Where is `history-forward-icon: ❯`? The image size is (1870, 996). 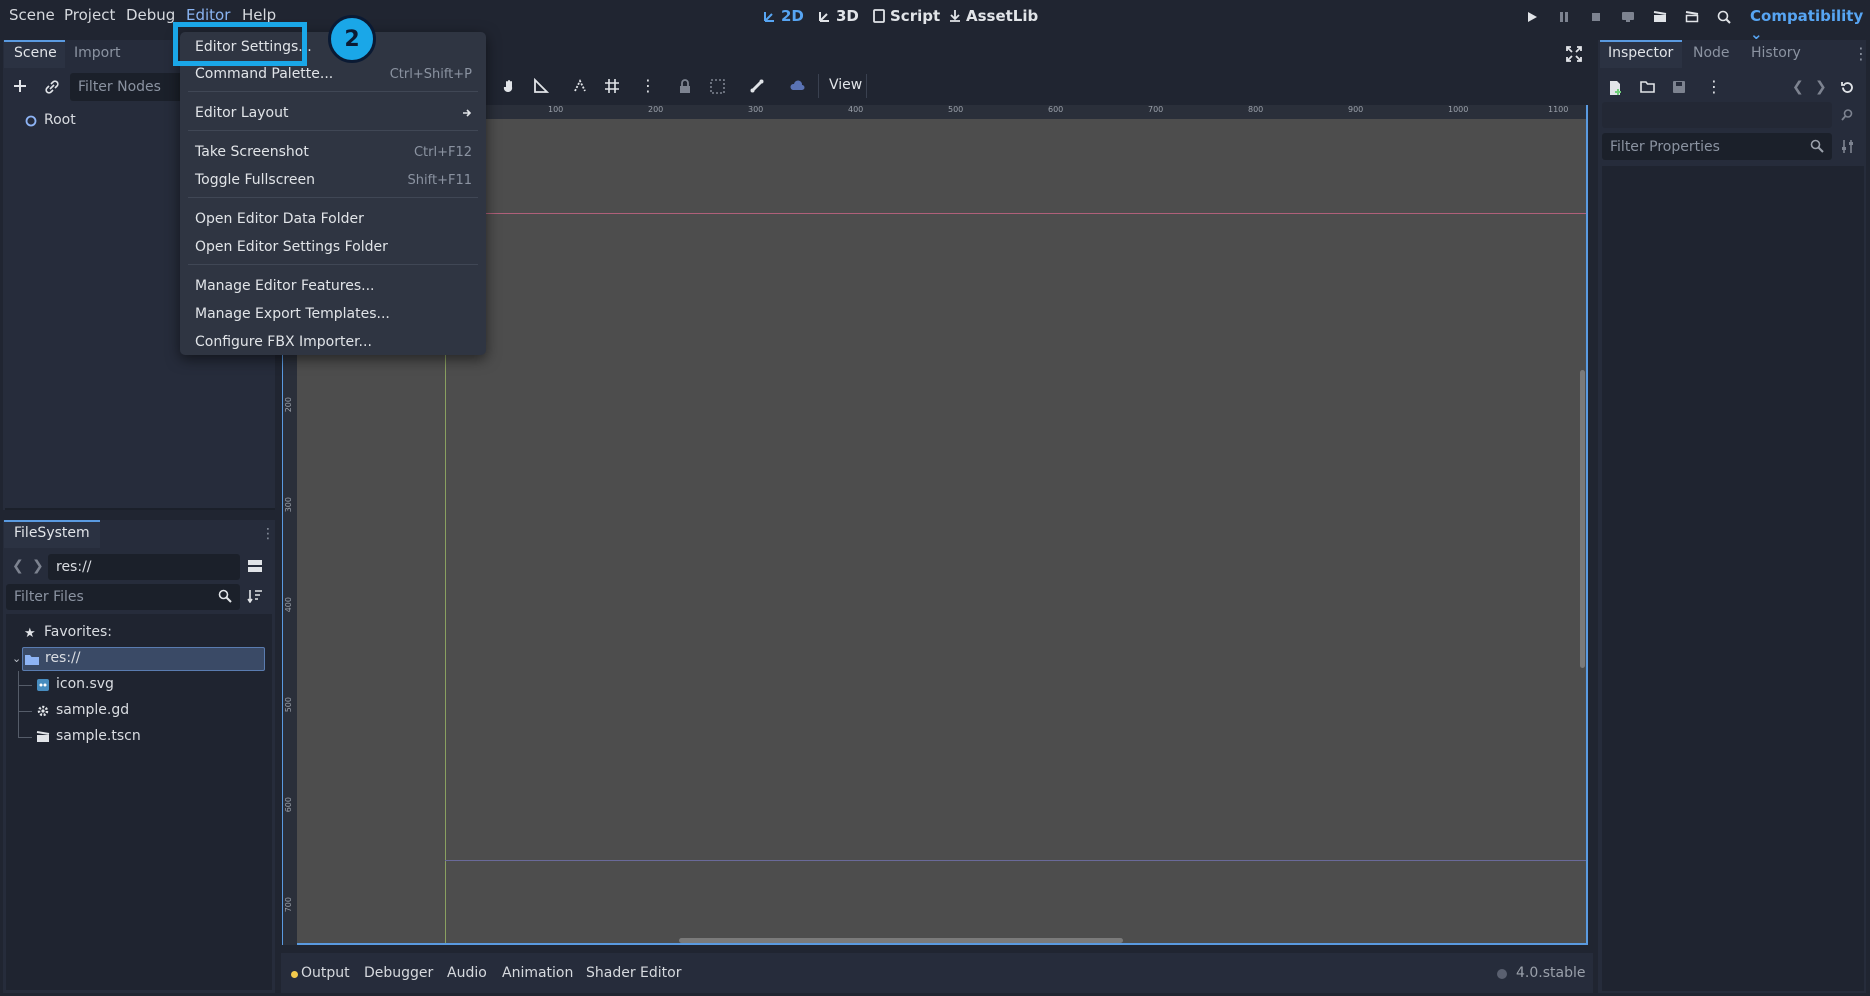 history-forward-icon: ❯ is located at coordinates (1821, 87).